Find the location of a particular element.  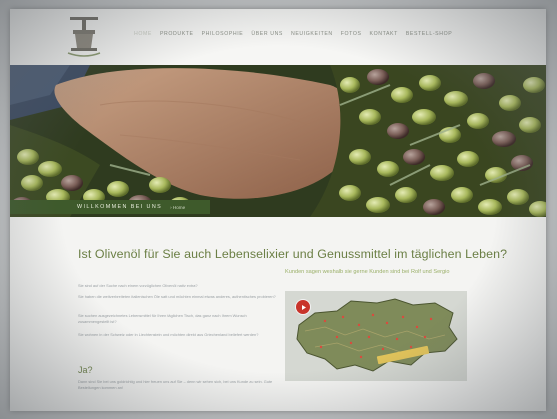

welcome-banner: Willkommen bei uns › Home is located at coordinates (110, 207).